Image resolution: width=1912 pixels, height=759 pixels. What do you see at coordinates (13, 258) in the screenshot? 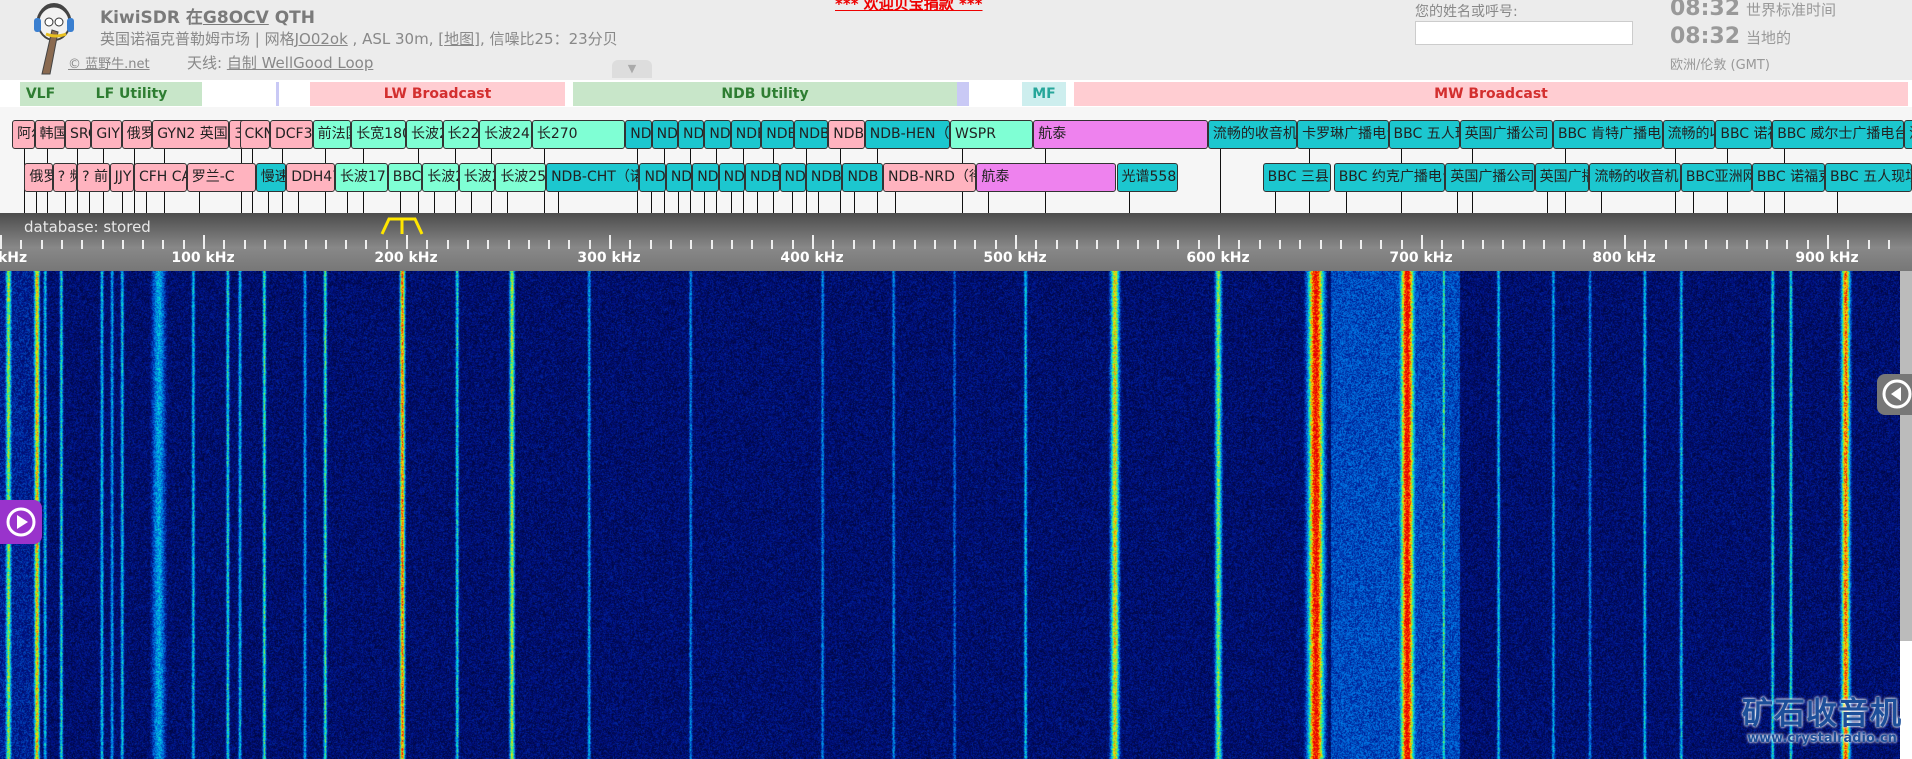
I see `scale-label: kHz` at bounding box center [13, 258].